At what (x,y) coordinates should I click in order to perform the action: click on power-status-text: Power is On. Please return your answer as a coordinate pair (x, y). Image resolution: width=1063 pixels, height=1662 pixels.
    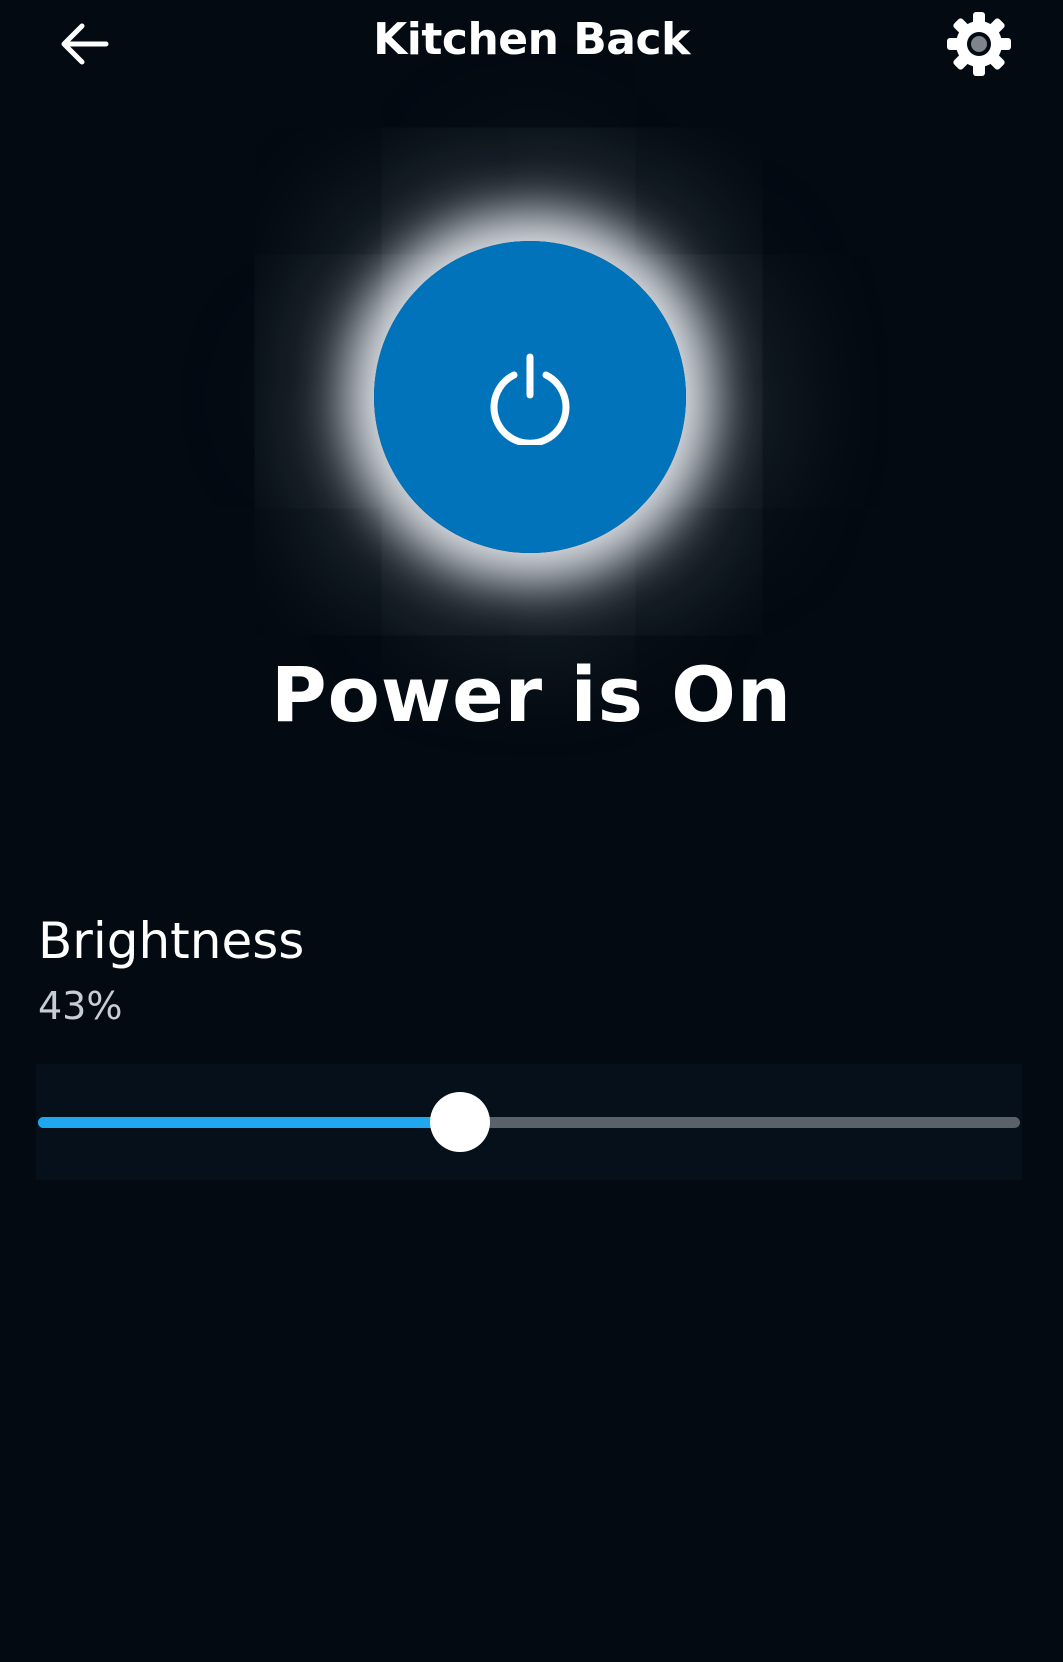
    Looking at the image, I should click on (531, 694).